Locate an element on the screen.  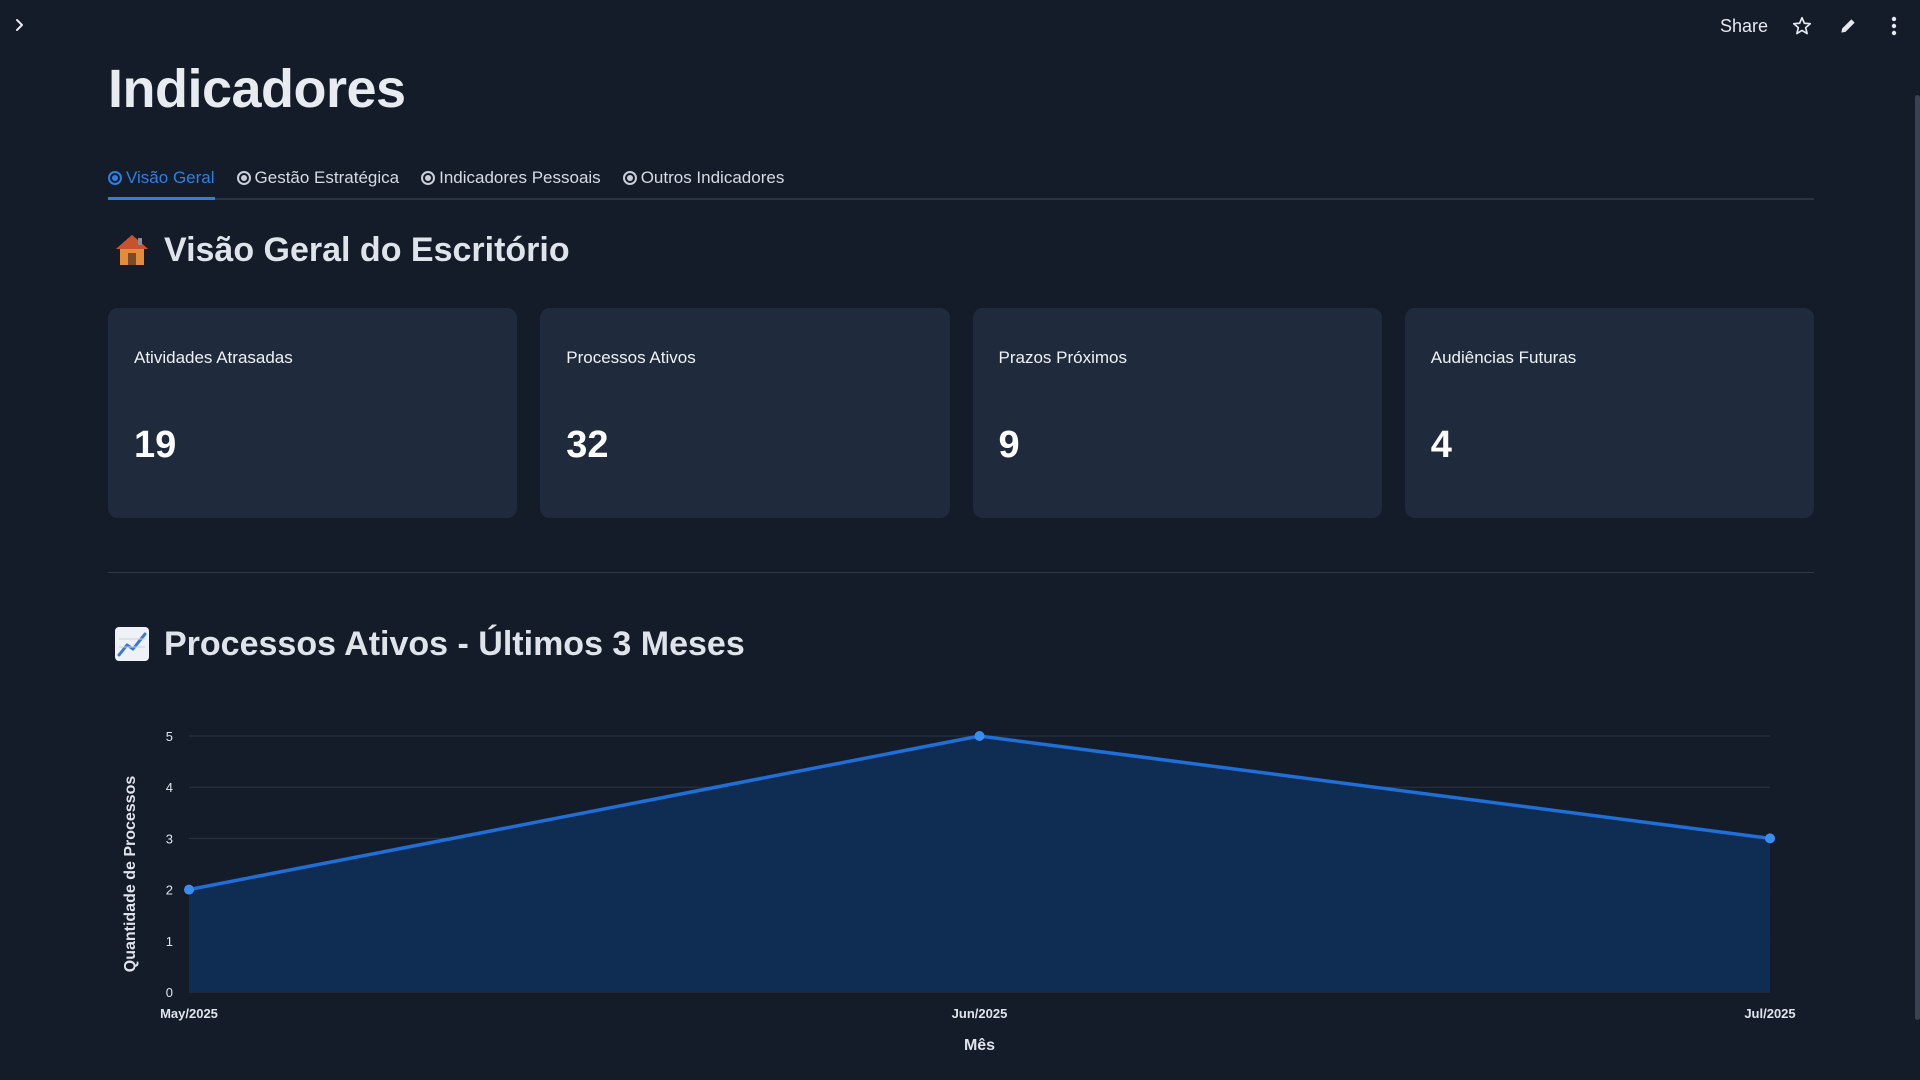
top-actions: Share is located at coordinates (1813, 26).